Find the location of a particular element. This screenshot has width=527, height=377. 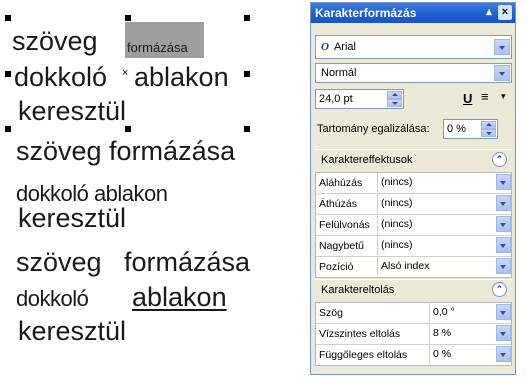

font-name-select: O Arial is located at coordinates (413, 47).